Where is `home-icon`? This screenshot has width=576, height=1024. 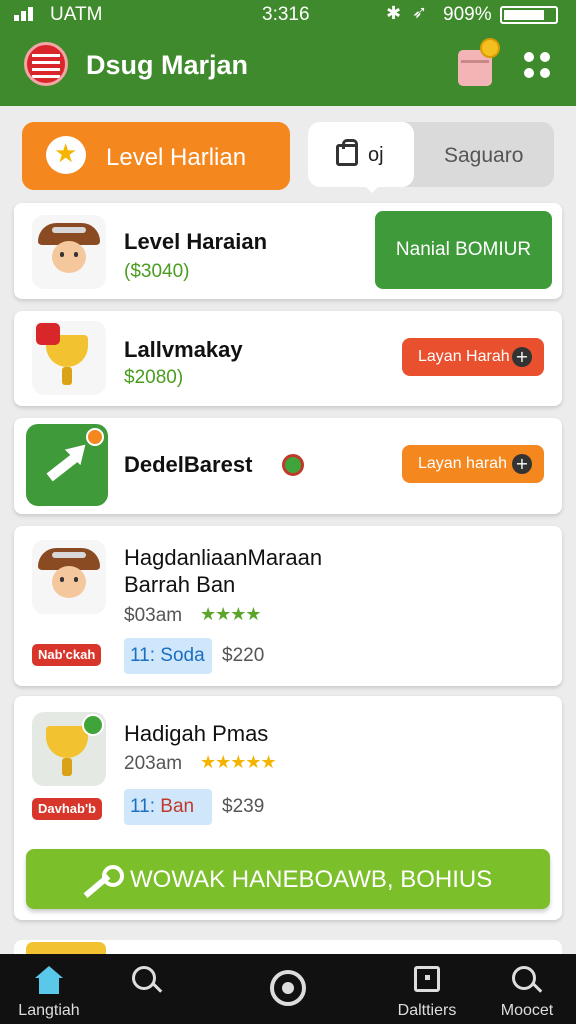 home-icon is located at coordinates (49, 980).